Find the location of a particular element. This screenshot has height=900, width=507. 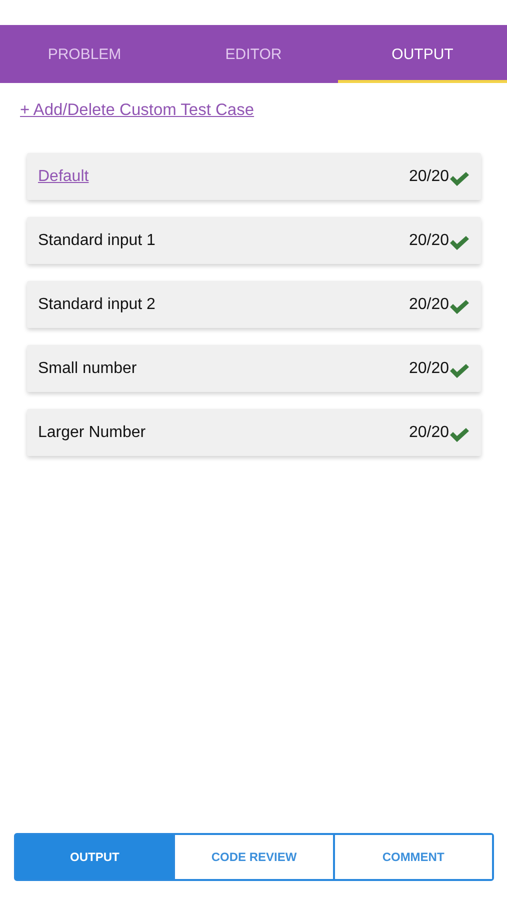

tab: PROBLEM is located at coordinates (84, 54).